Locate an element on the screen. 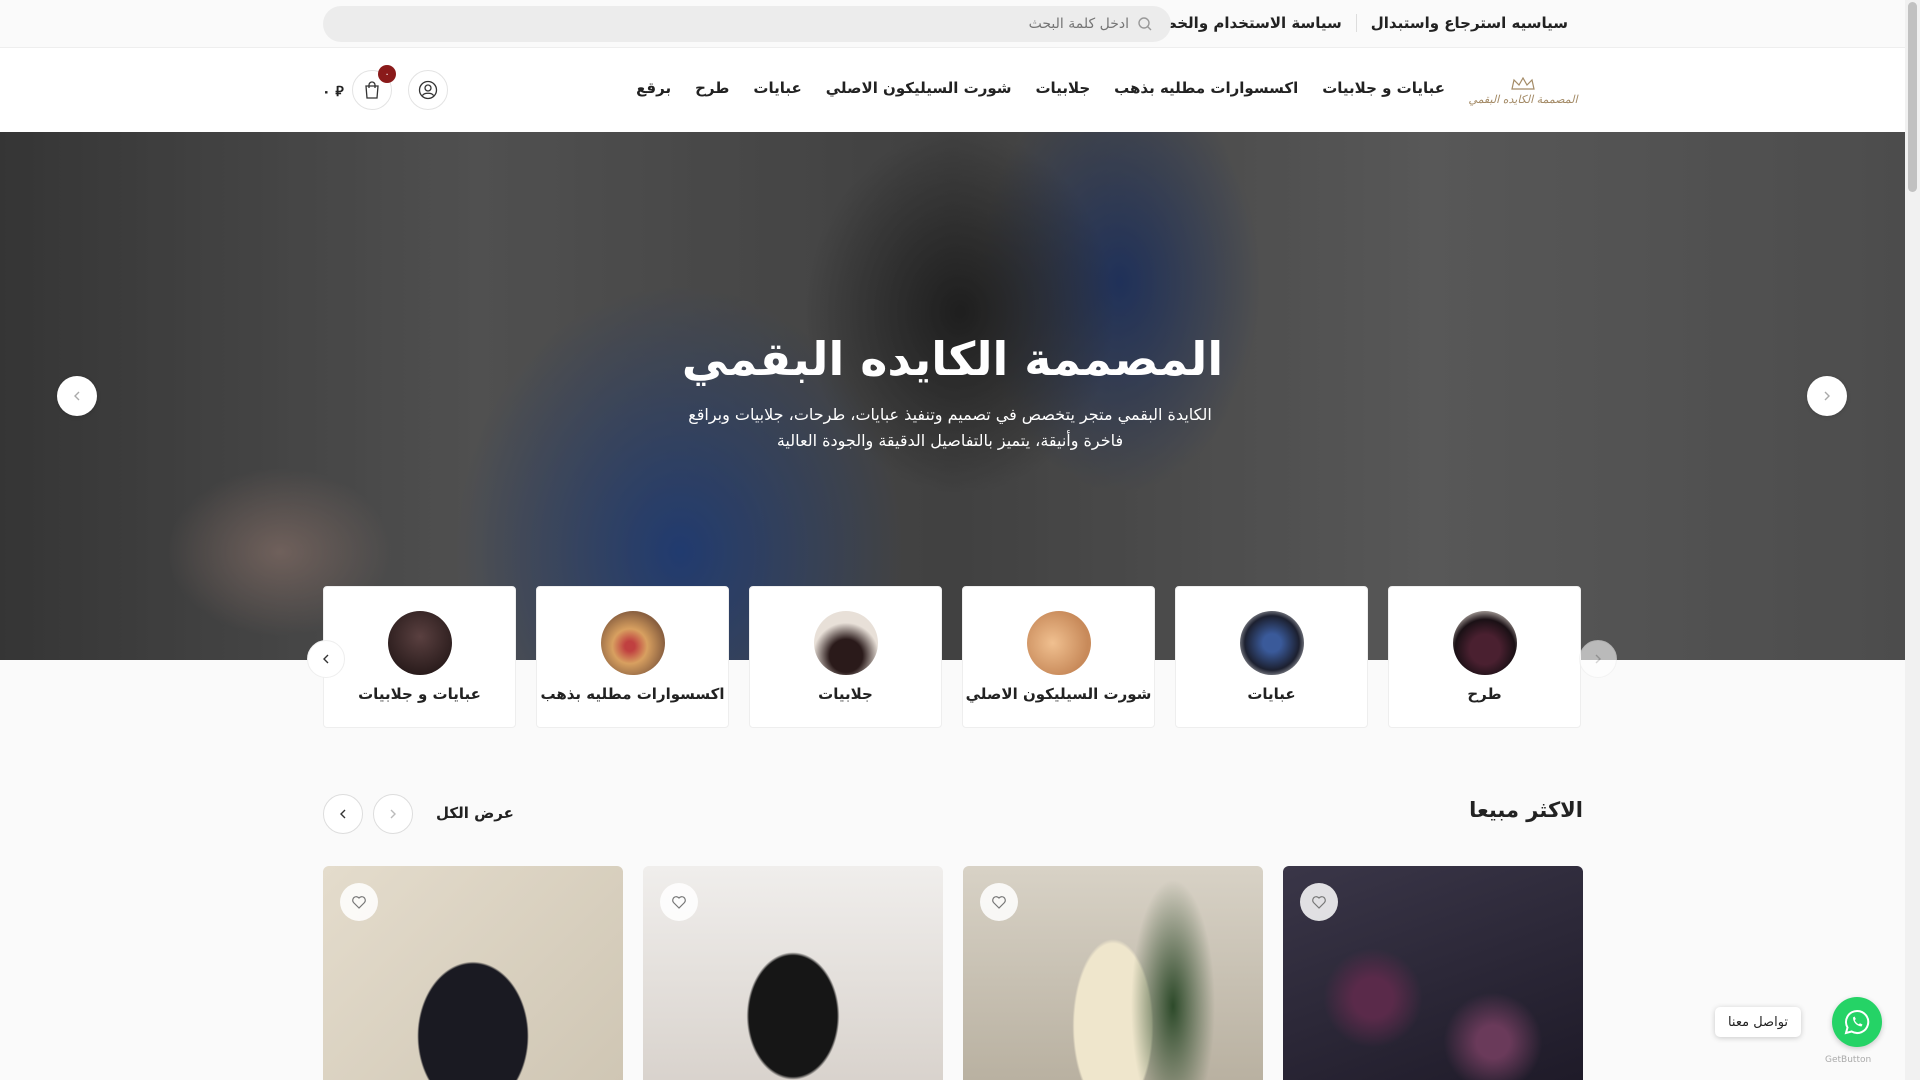 The height and width of the screenshot is (1080, 1920). user-icon is located at coordinates (428, 90).